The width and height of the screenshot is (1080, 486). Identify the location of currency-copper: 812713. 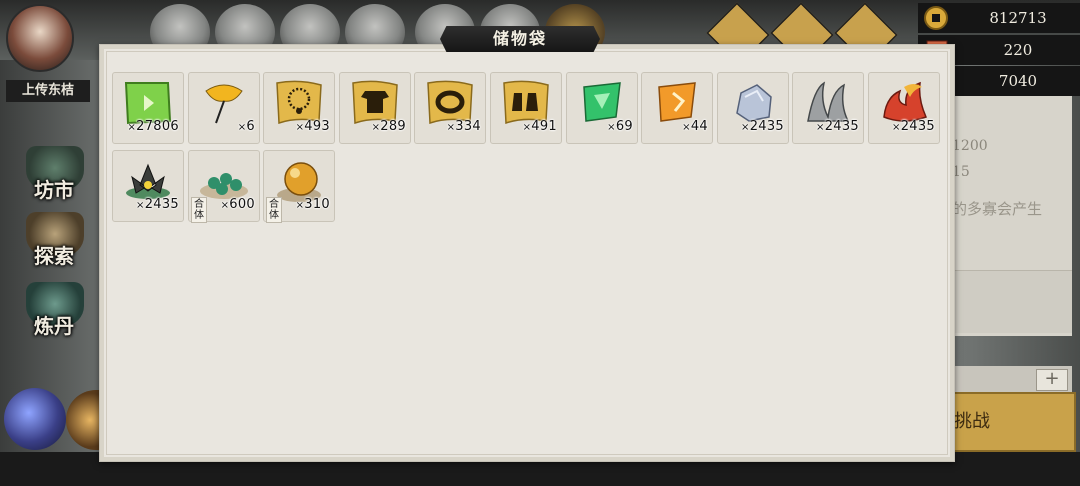
(999, 18).